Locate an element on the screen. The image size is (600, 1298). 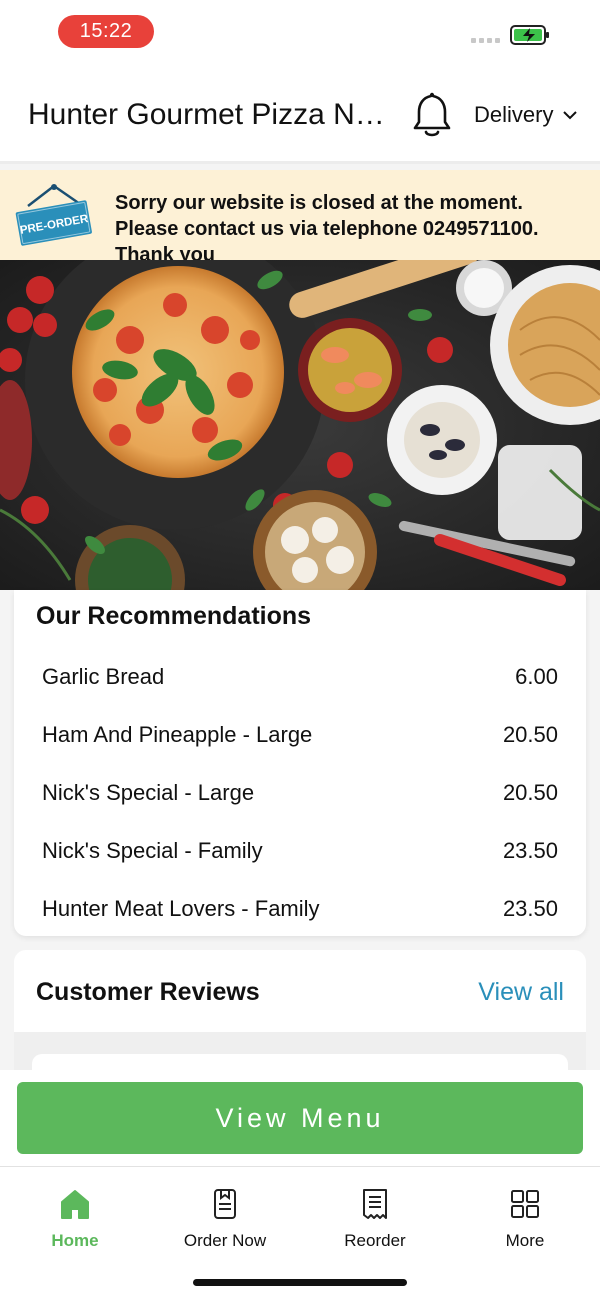
home-indicator is located at coordinates (300, 1282).